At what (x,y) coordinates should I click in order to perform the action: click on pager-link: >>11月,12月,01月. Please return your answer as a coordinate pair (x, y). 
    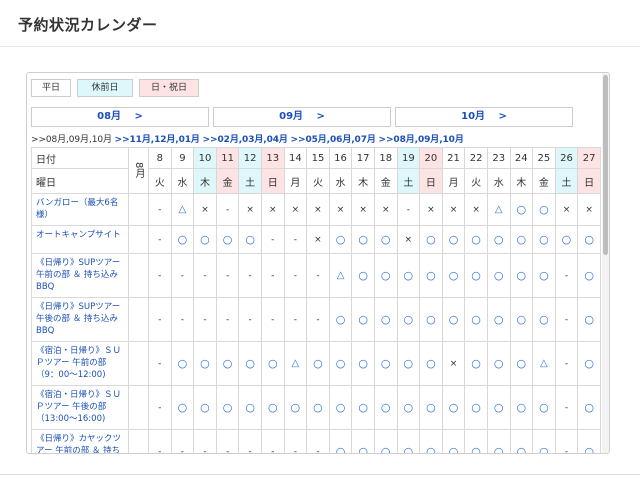
    Looking at the image, I should click on (157, 140).